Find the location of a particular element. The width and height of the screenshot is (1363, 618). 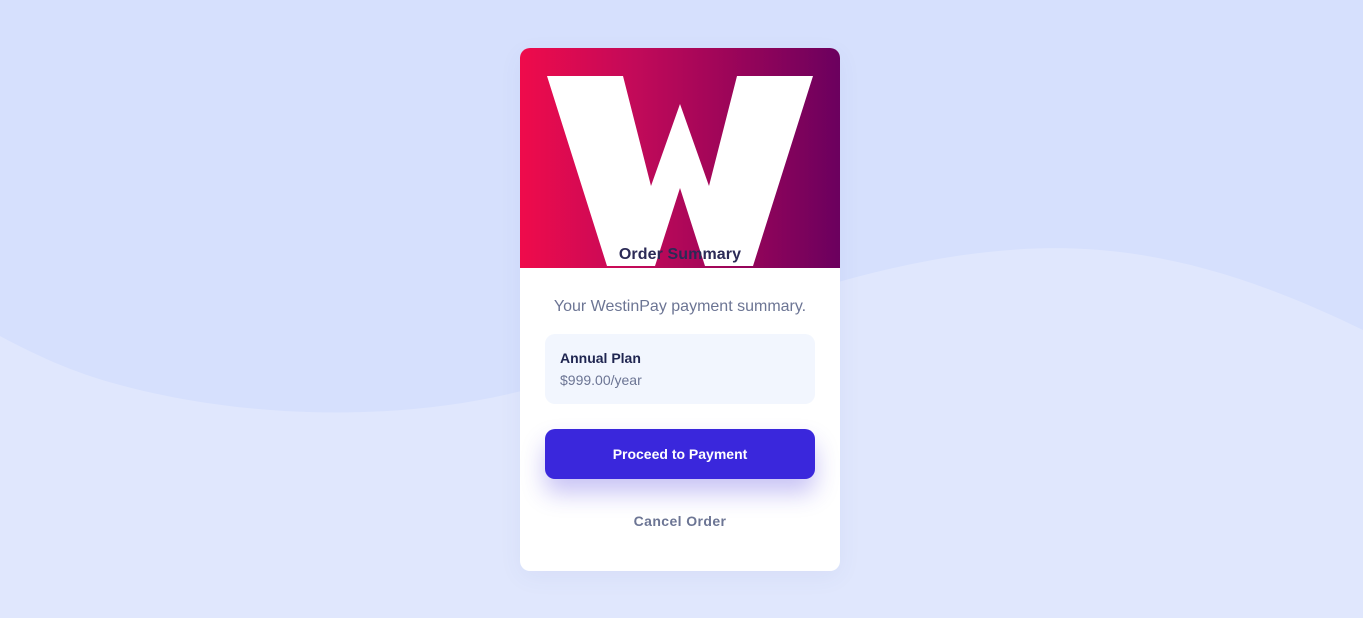

payment-summary-intro: Your WestinPay payment summary. is located at coordinates (680, 306).